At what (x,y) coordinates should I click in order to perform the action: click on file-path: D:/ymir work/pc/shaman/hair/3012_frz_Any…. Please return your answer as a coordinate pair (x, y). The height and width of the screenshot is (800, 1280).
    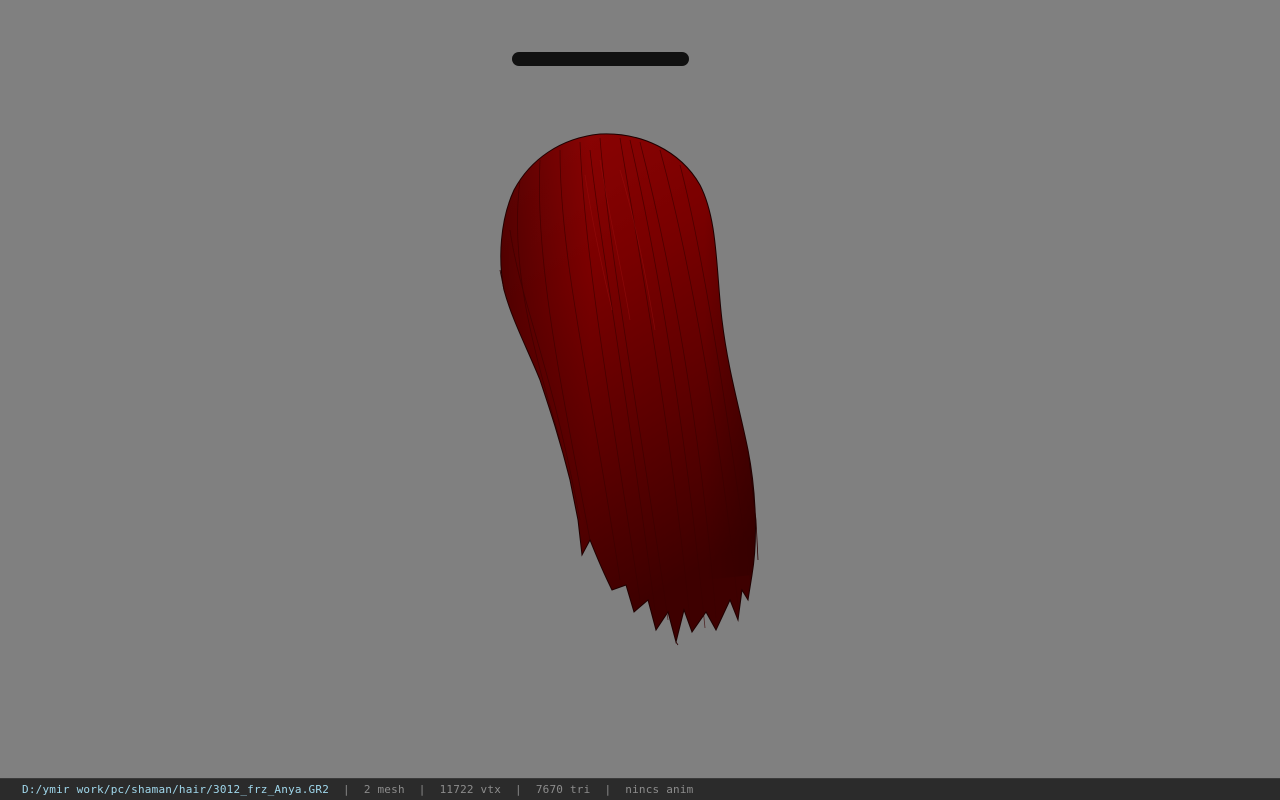
    Looking at the image, I should click on (176, 789).